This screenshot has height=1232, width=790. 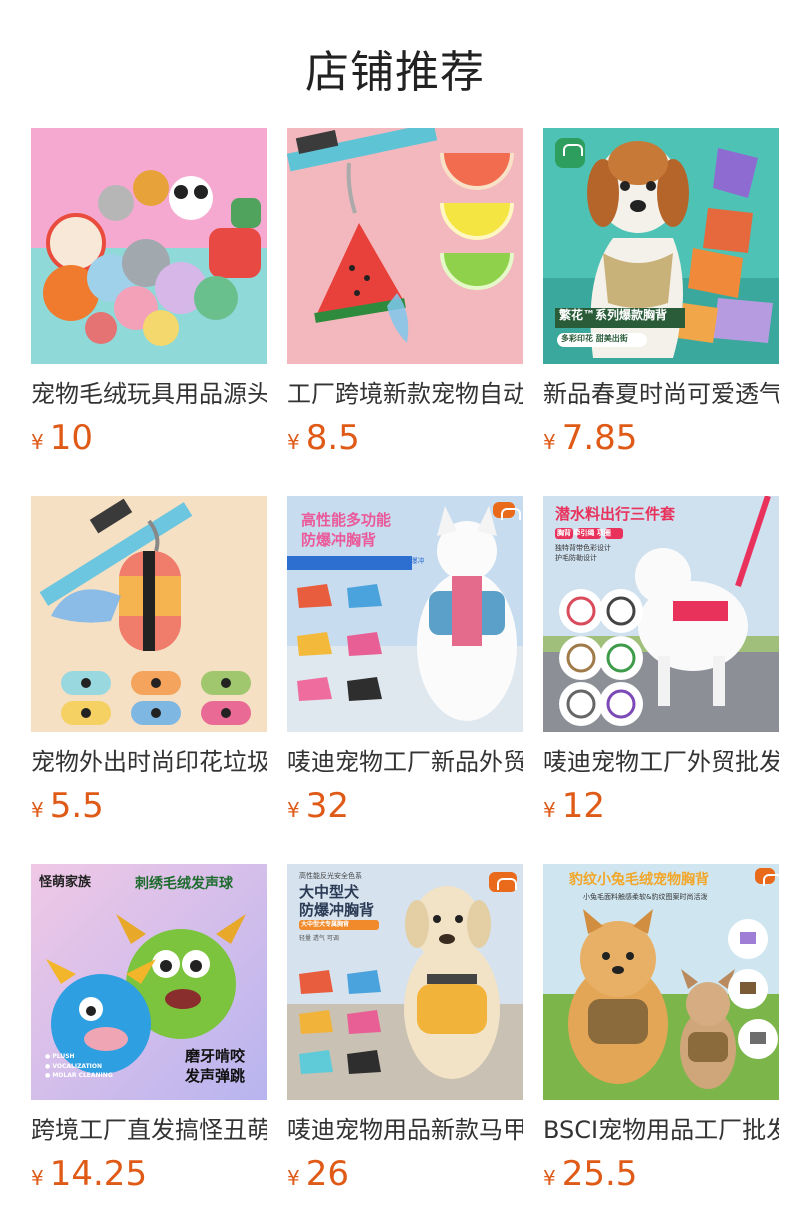 What do you see at coordinates (79, 1066) in the screenshot?
I see `image-features: ● PLUSH ● VOCALIZATION ● MOLAR CLEANING` at bounding box center [79, 1066].